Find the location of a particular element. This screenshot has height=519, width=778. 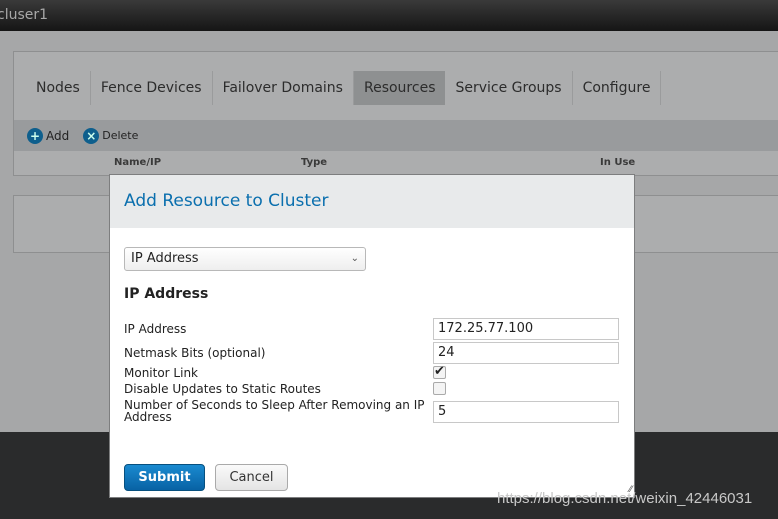

tab-resources: Resources is located at coordinates (399, 88).